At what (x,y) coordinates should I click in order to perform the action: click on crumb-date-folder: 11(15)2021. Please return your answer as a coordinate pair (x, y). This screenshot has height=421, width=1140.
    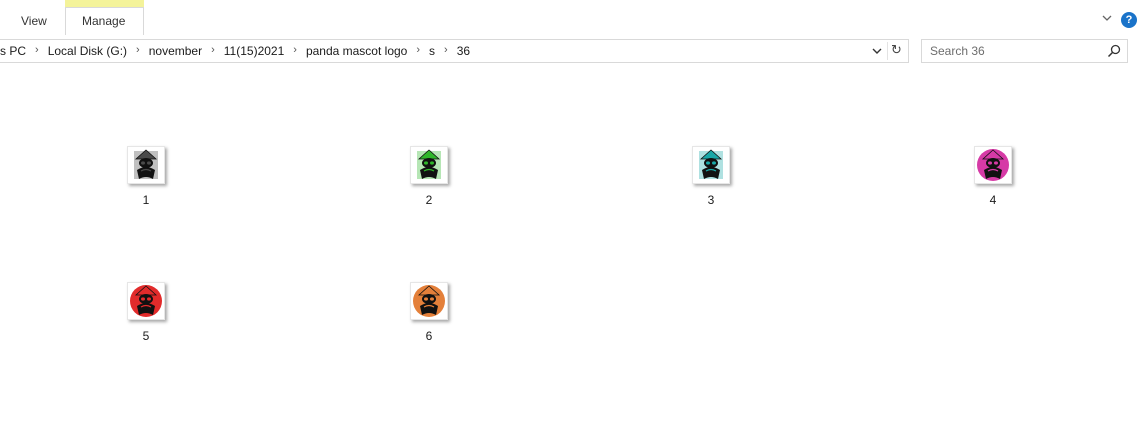
    Looking at the image, I should click on (254, 51).